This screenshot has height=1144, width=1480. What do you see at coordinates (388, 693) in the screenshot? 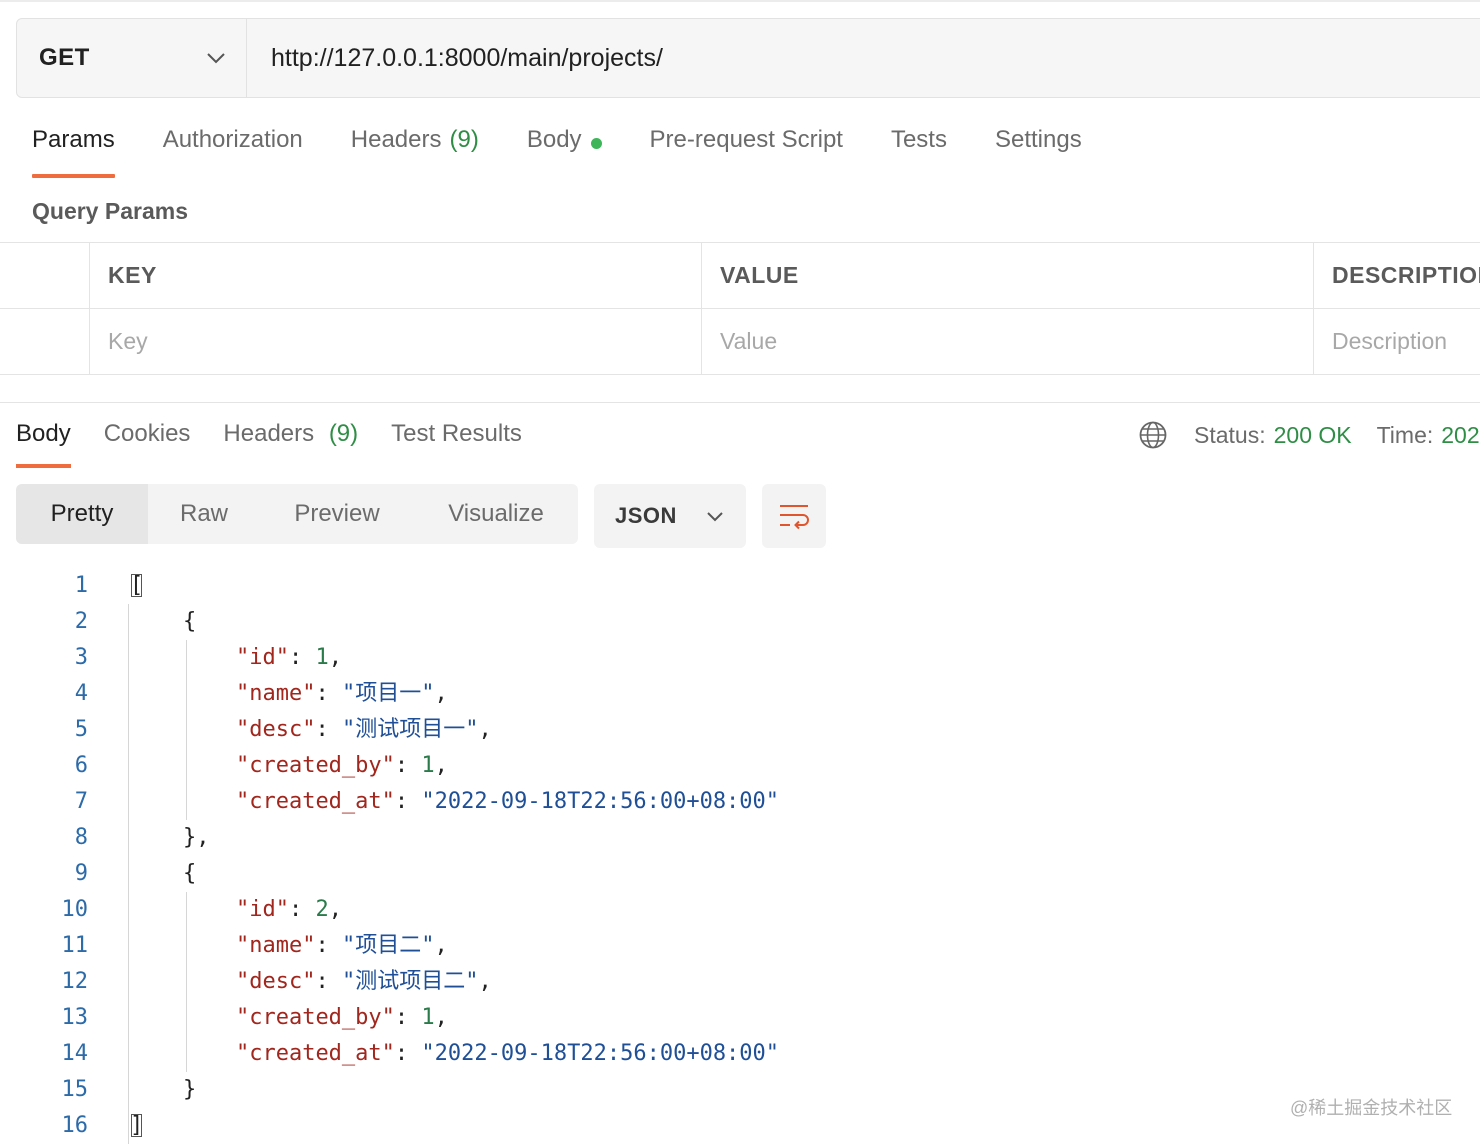
I see `json-string: "项目一"` at bounding box center [388, 693].